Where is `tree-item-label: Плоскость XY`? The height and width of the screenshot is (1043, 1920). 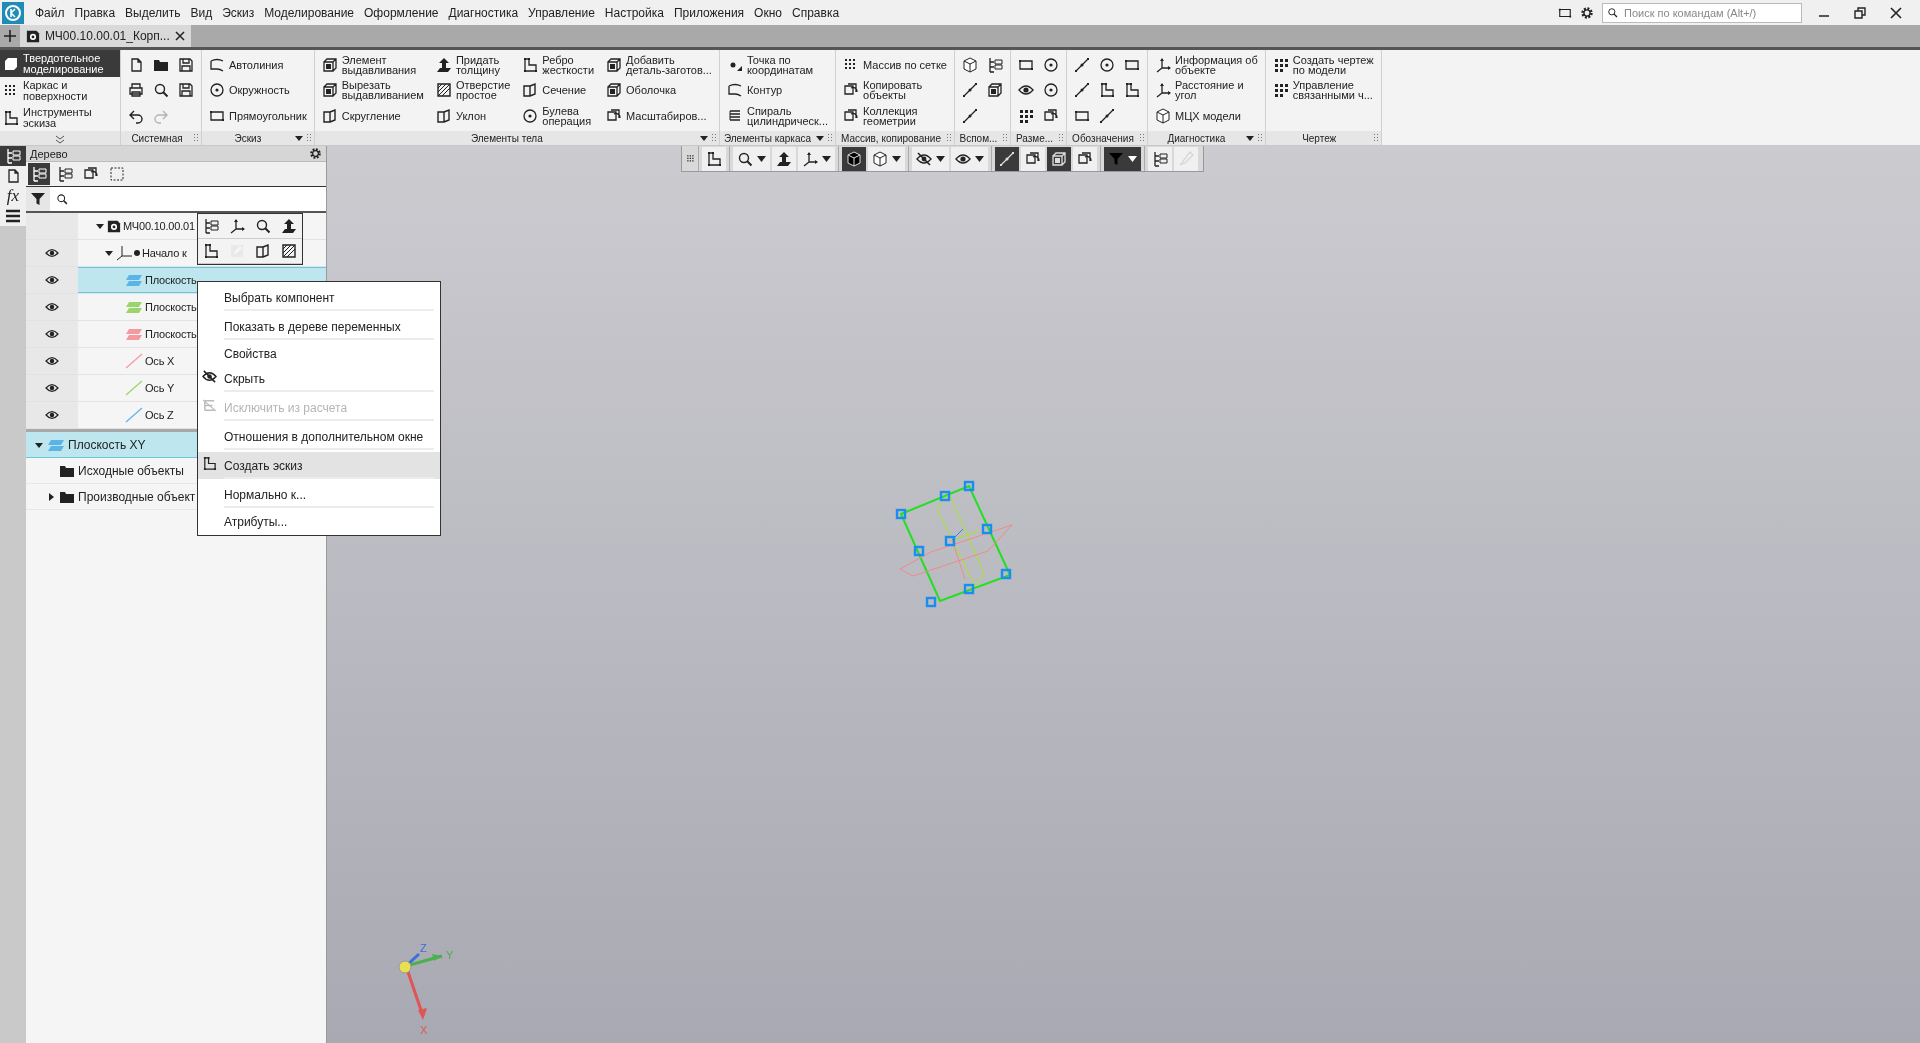
tree-item-label: Плоскость XY is located at coordinates (107, 444).